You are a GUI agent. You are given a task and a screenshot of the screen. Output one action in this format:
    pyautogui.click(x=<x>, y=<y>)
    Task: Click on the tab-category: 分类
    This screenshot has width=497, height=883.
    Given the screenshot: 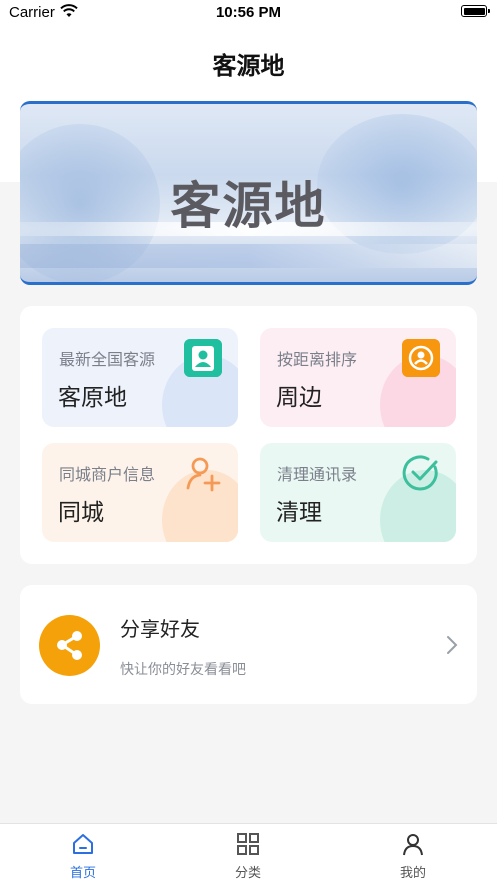 What is the action you would take?
    pyautogui.click(x=248, y=853)
    